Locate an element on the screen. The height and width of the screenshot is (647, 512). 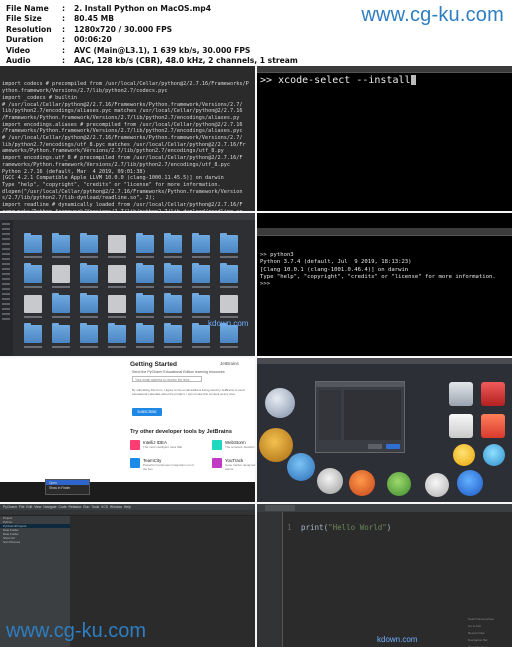
finder-sidebar is located at coordinates (6, 288).